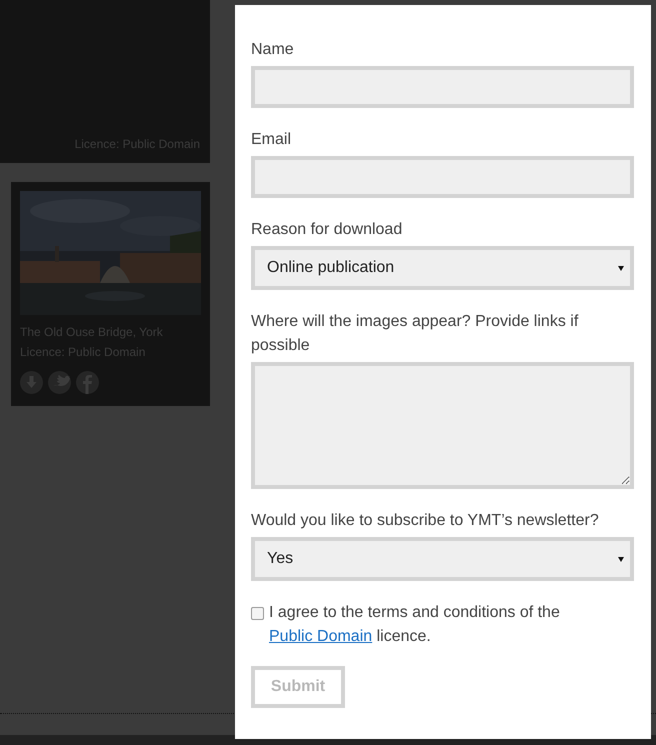 The width and height of the screenshot is (656, 745). Describe the element at coordinates (31, 382) in the screenshot. I see `download-icon` at that location.